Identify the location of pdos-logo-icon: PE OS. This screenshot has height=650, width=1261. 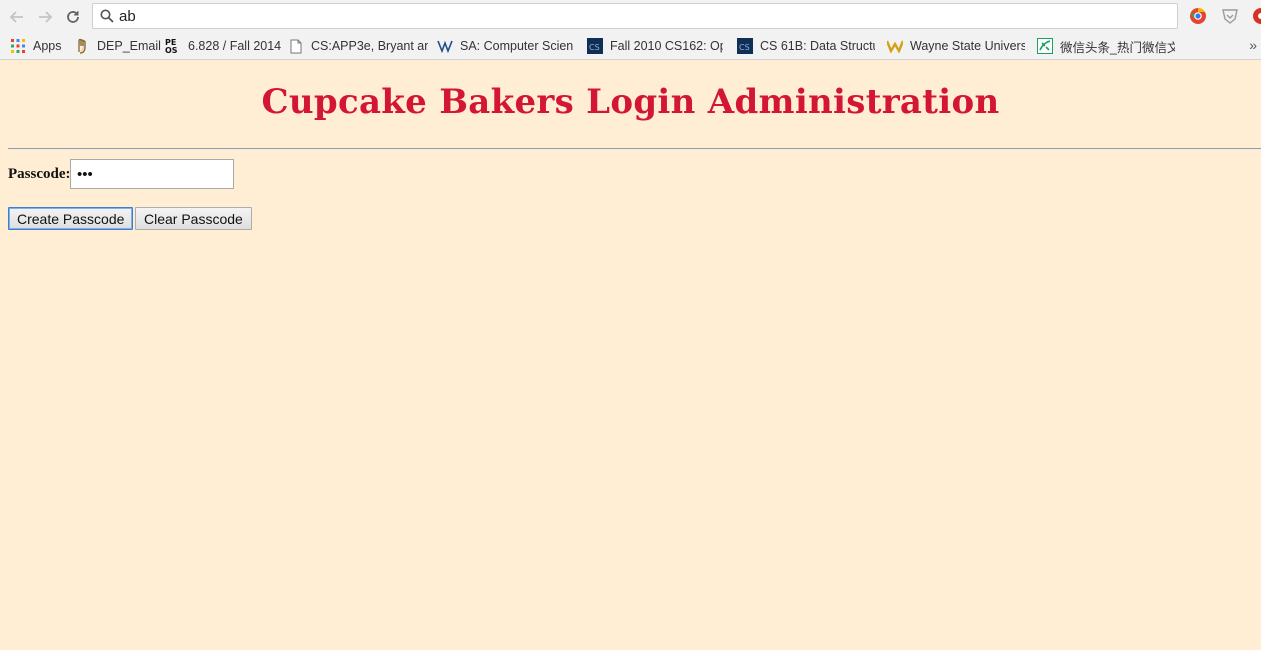
(173, 46).